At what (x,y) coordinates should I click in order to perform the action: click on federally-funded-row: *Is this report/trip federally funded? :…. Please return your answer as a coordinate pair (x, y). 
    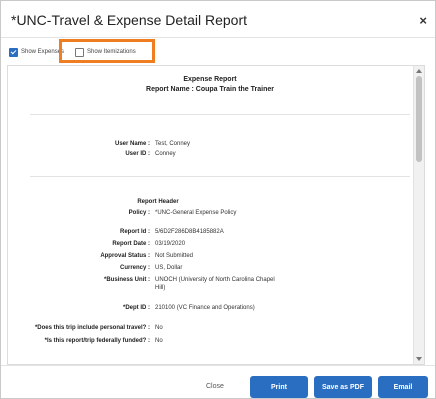
    Looking at the image, I should click on (210, 342).